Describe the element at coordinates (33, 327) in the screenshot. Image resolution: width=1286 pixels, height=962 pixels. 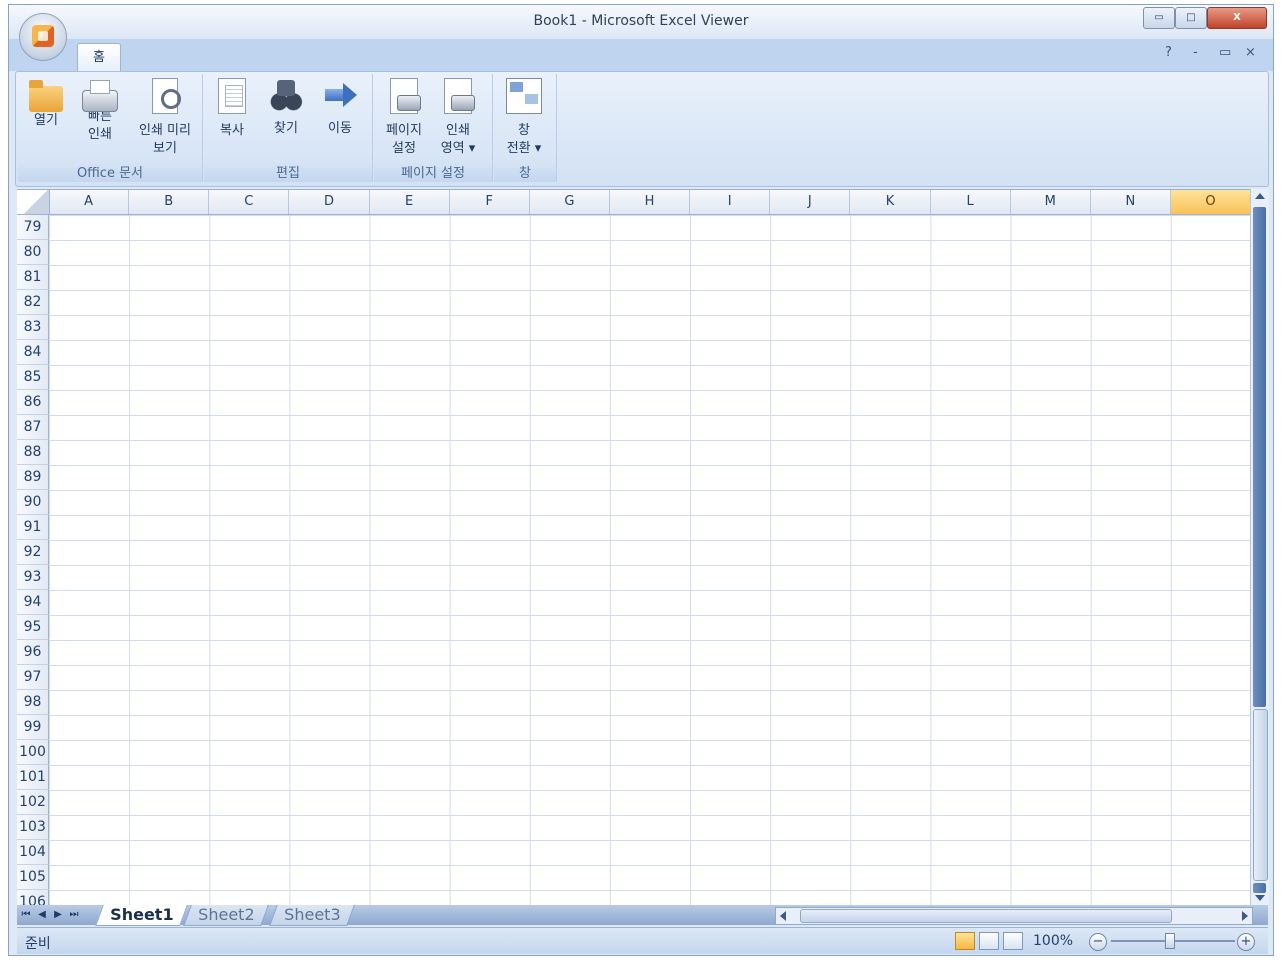
I see `row-header-83: 83` at that location.